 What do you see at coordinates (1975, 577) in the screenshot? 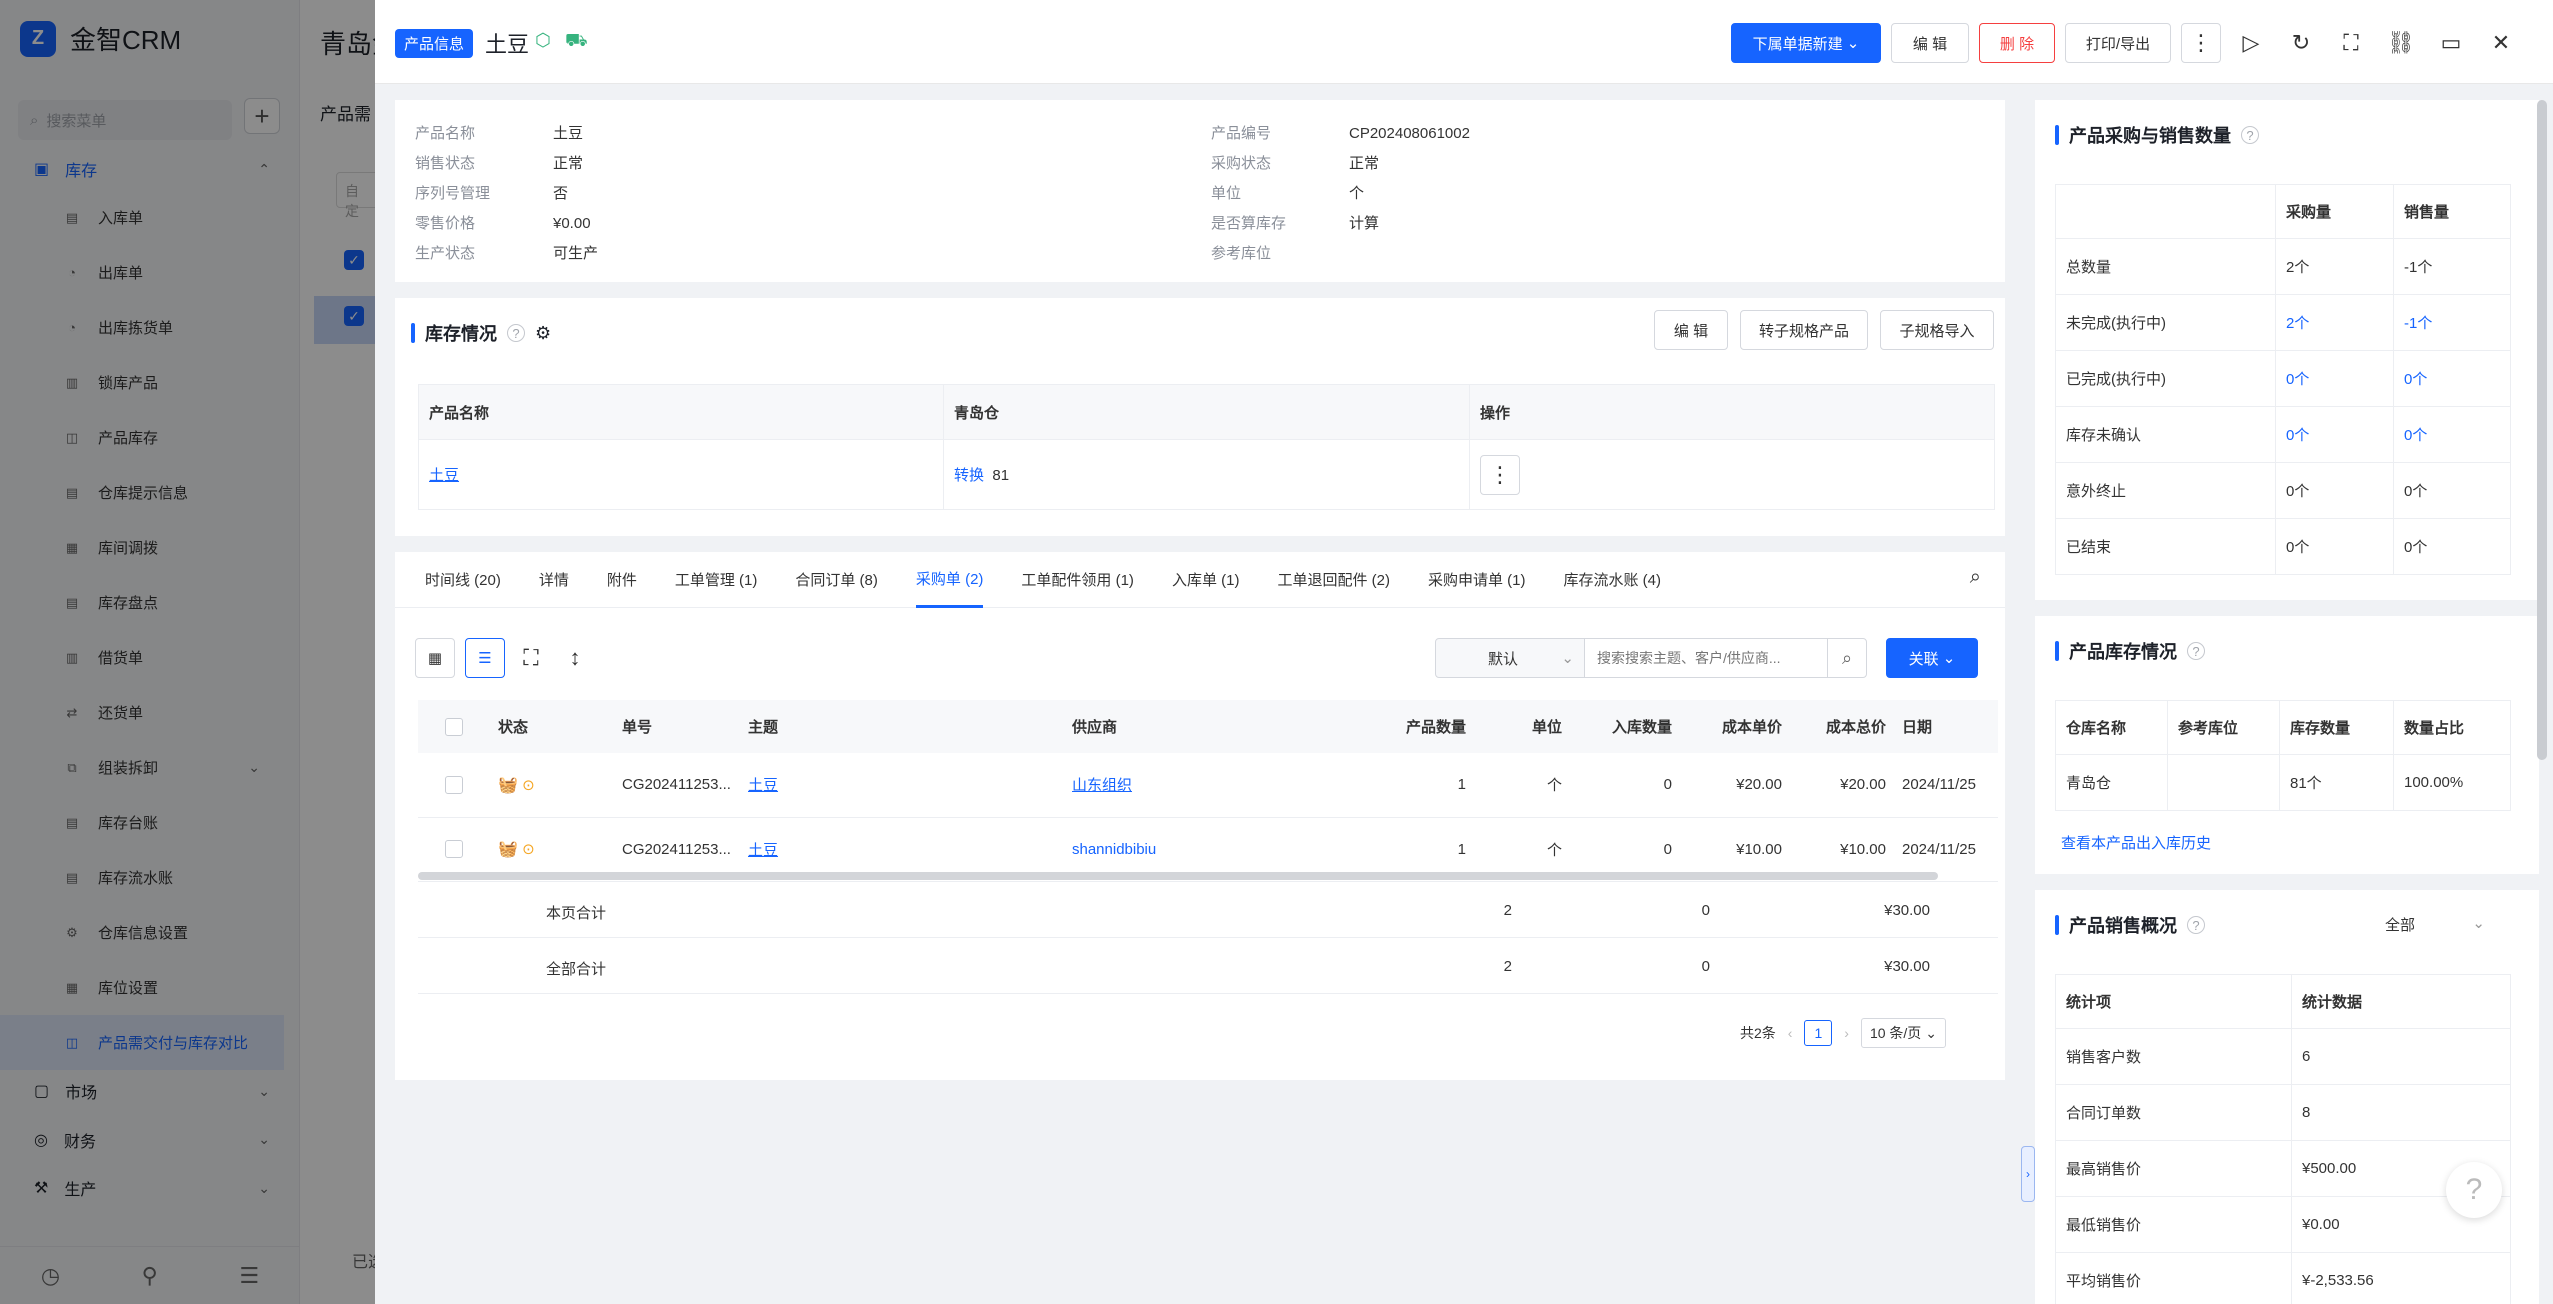
I see `search-icon: ⌕` at bounding box center [1975, 577].